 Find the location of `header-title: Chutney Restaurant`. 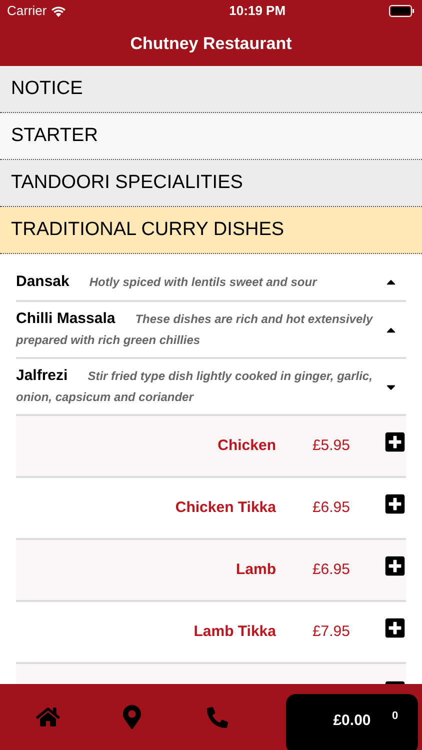

header-title: Chutney Restaurant is located at coordinates (211, 44).